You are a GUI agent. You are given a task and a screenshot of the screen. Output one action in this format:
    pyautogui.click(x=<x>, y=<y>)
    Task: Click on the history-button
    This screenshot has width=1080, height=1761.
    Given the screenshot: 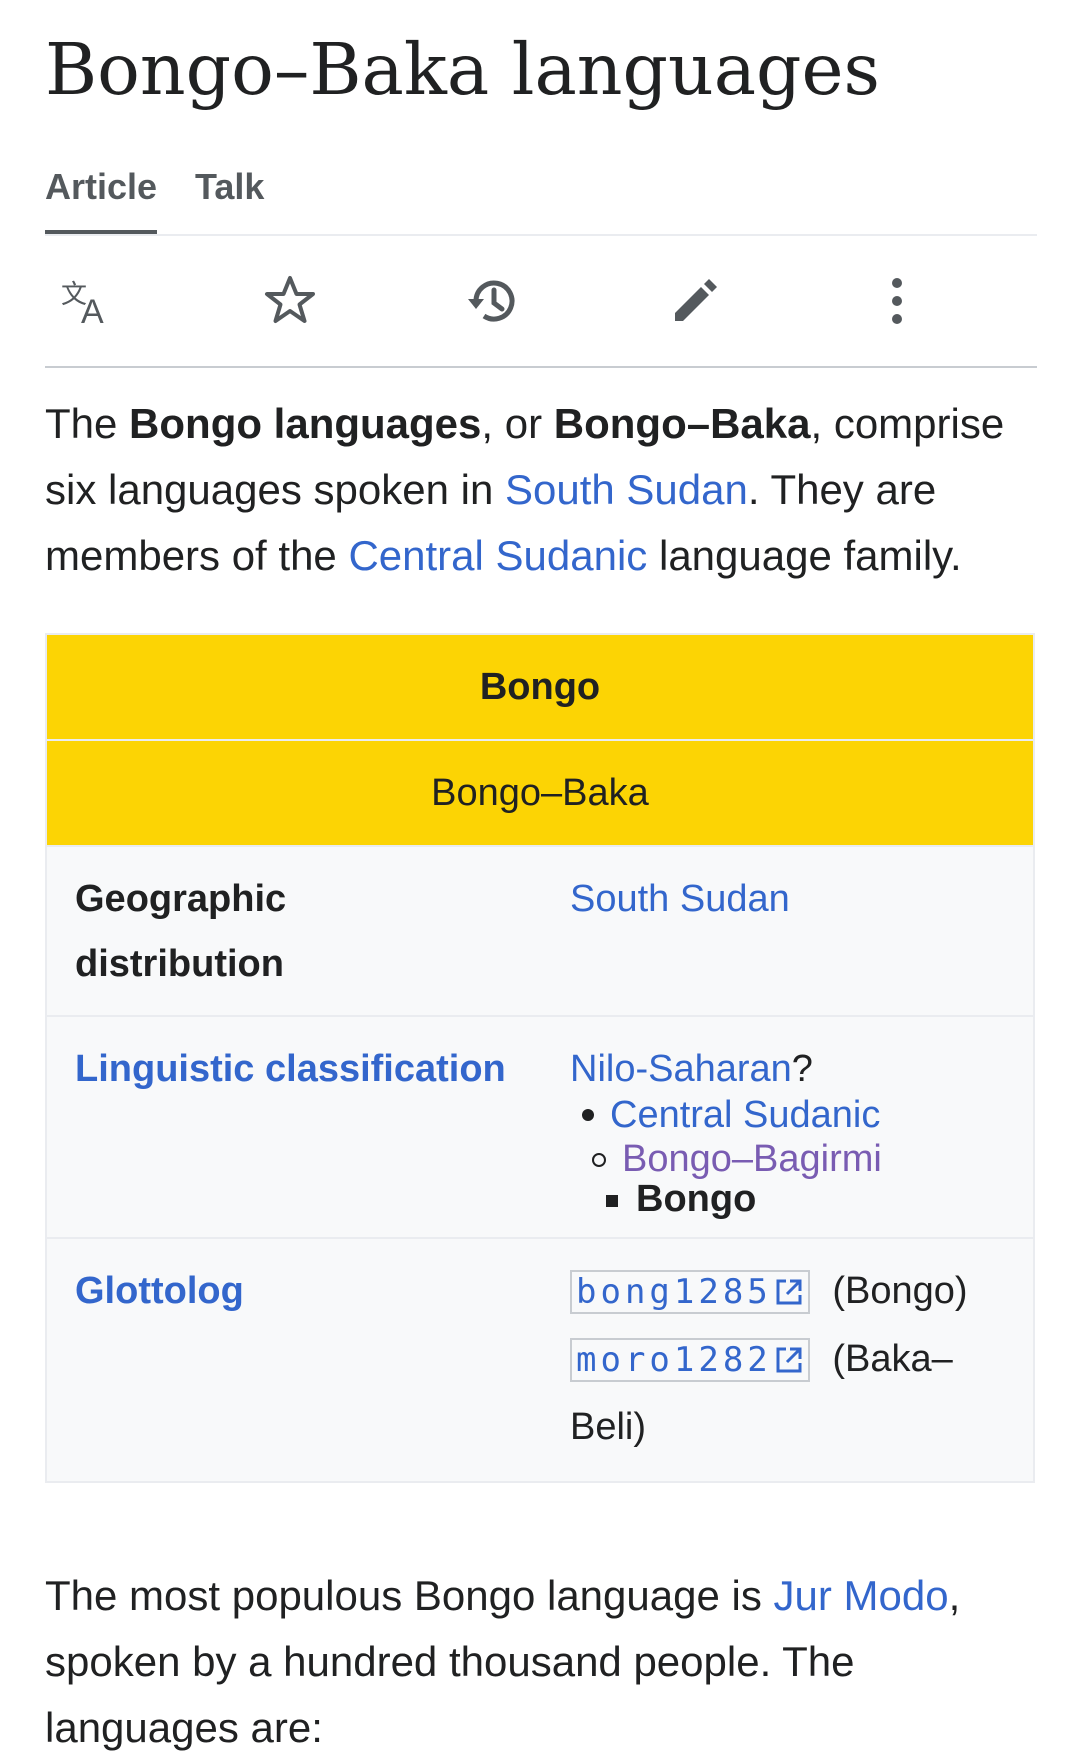 What is the action you would take?
    pyautogui.click(x=492, y=301)
    